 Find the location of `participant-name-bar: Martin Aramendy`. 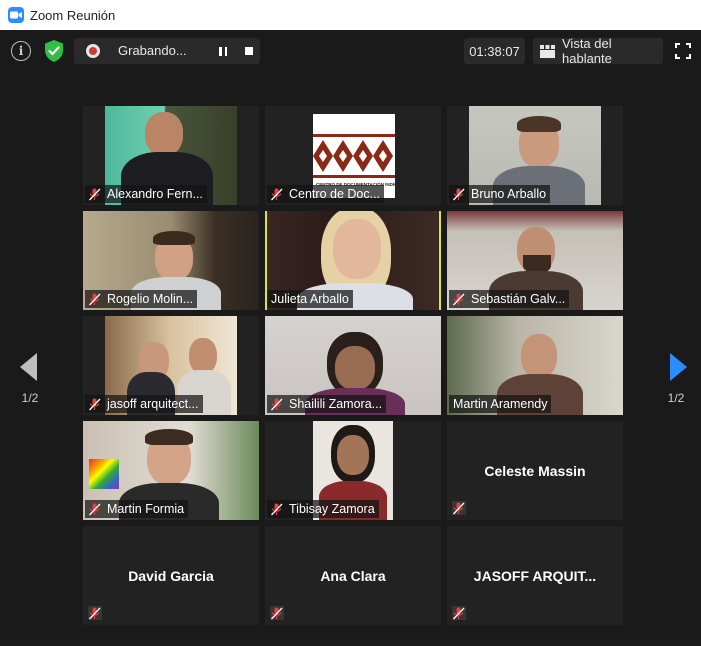

participant-name-bar: Martin Aramendy is located at coordinates (500, 404).